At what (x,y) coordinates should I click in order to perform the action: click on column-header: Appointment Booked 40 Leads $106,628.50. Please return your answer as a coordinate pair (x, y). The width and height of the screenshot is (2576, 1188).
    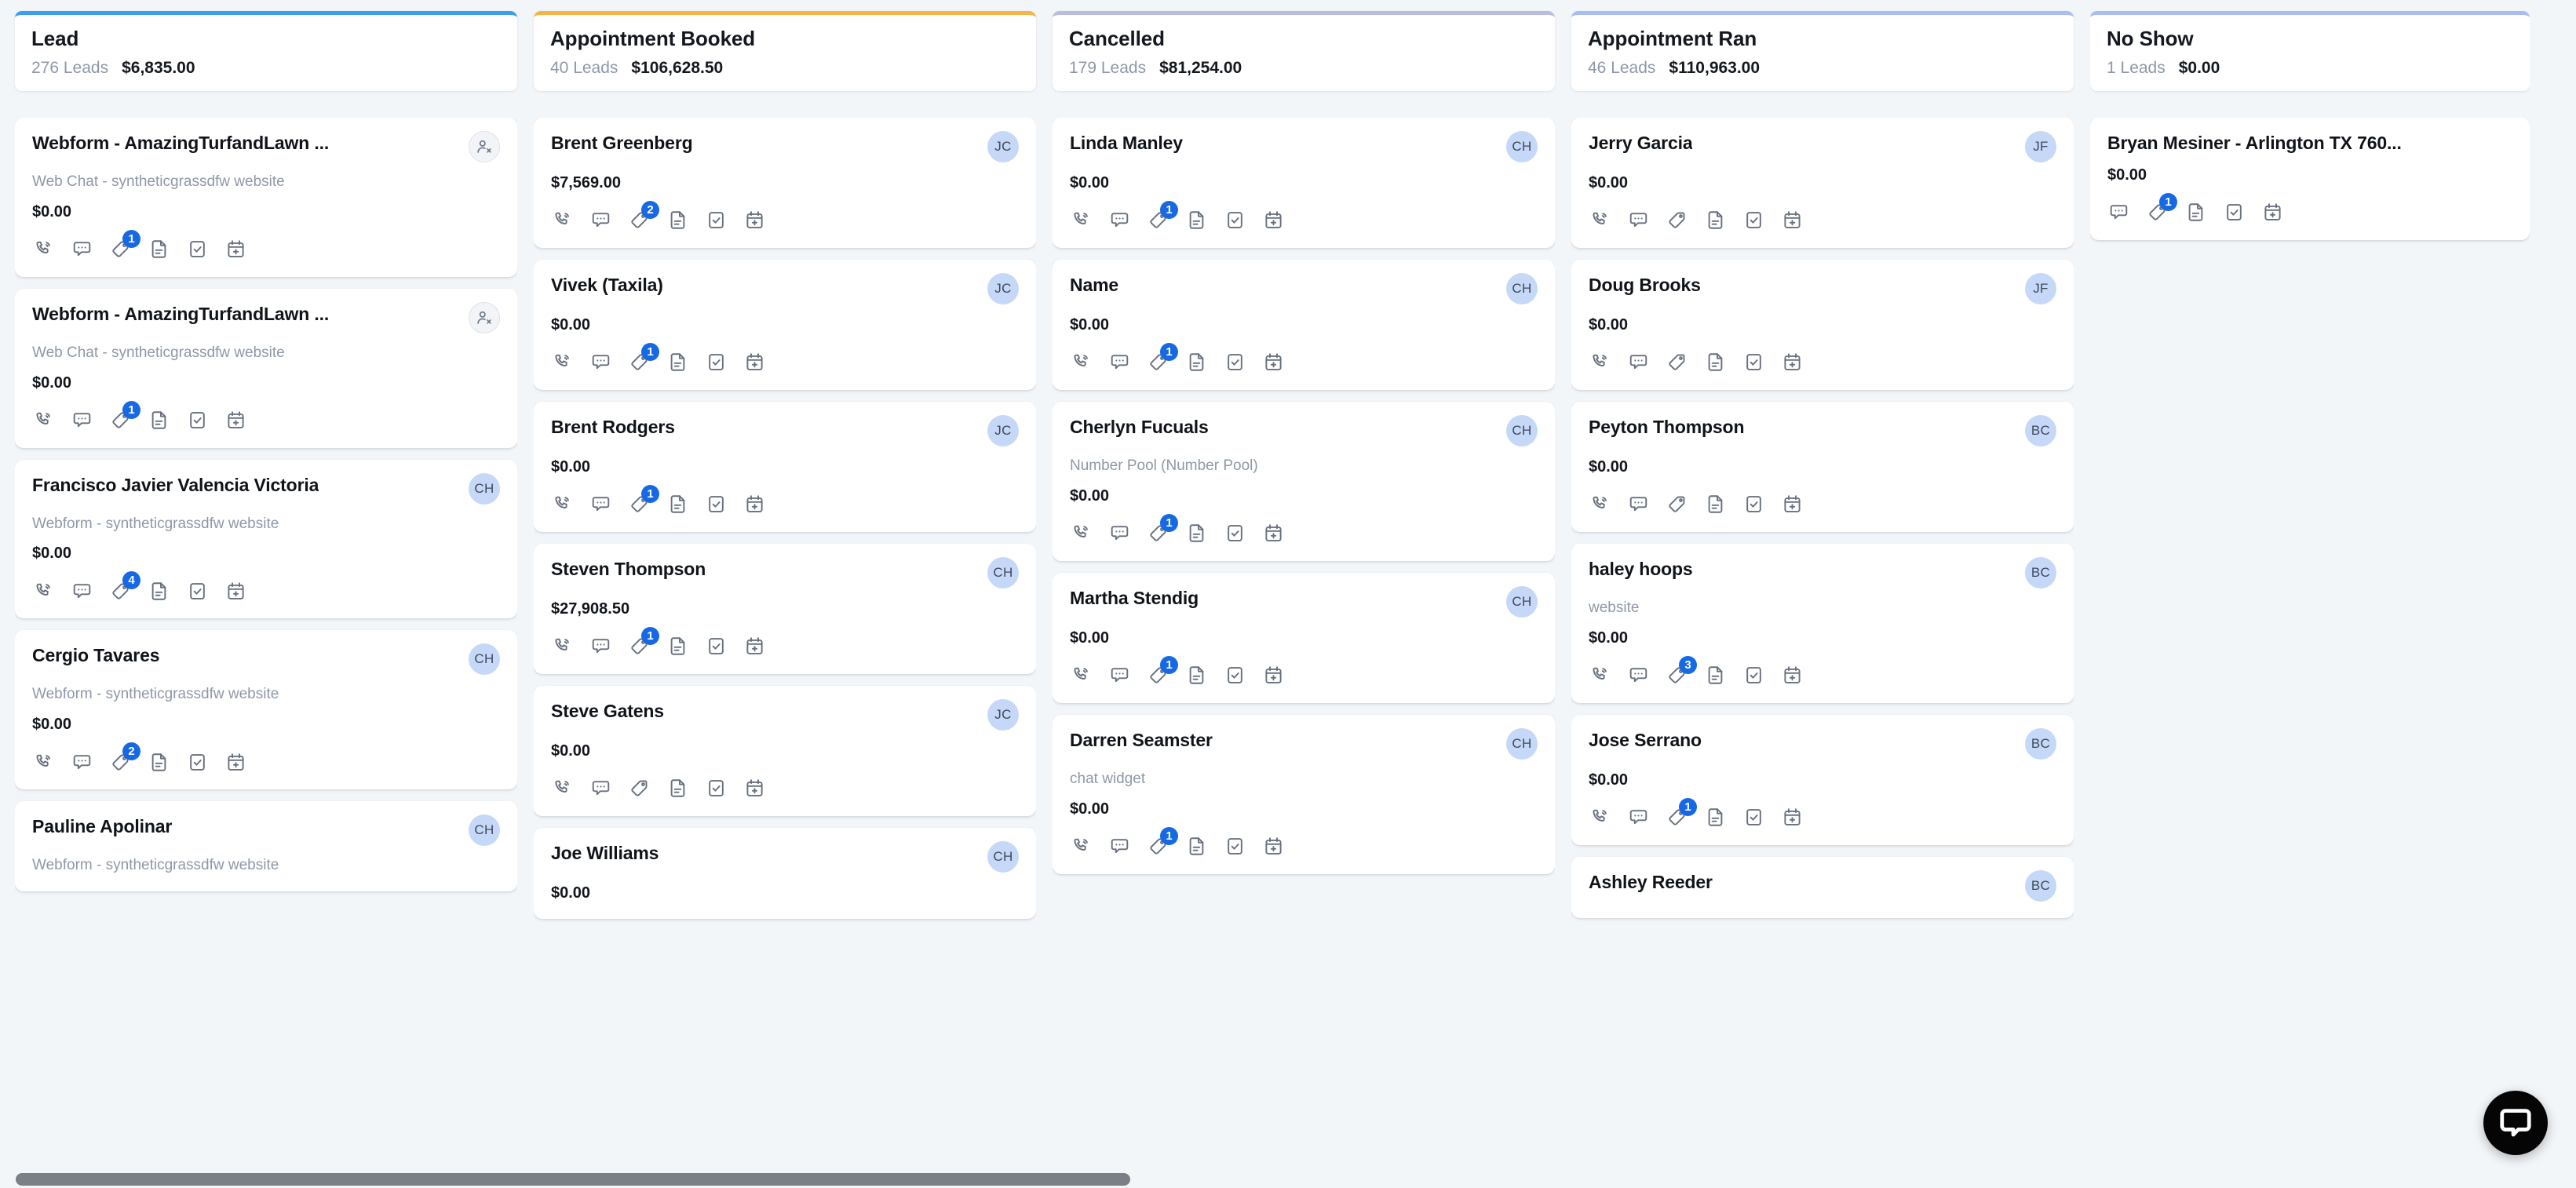
    Looking at the image, I should click on (785, 51).